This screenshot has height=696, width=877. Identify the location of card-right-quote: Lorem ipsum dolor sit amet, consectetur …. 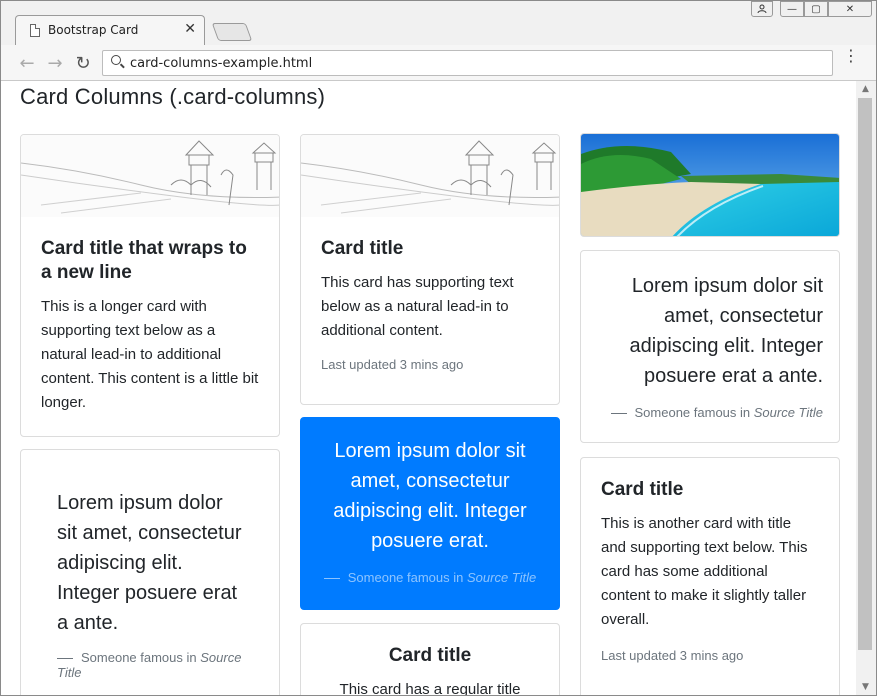
(710, 346).